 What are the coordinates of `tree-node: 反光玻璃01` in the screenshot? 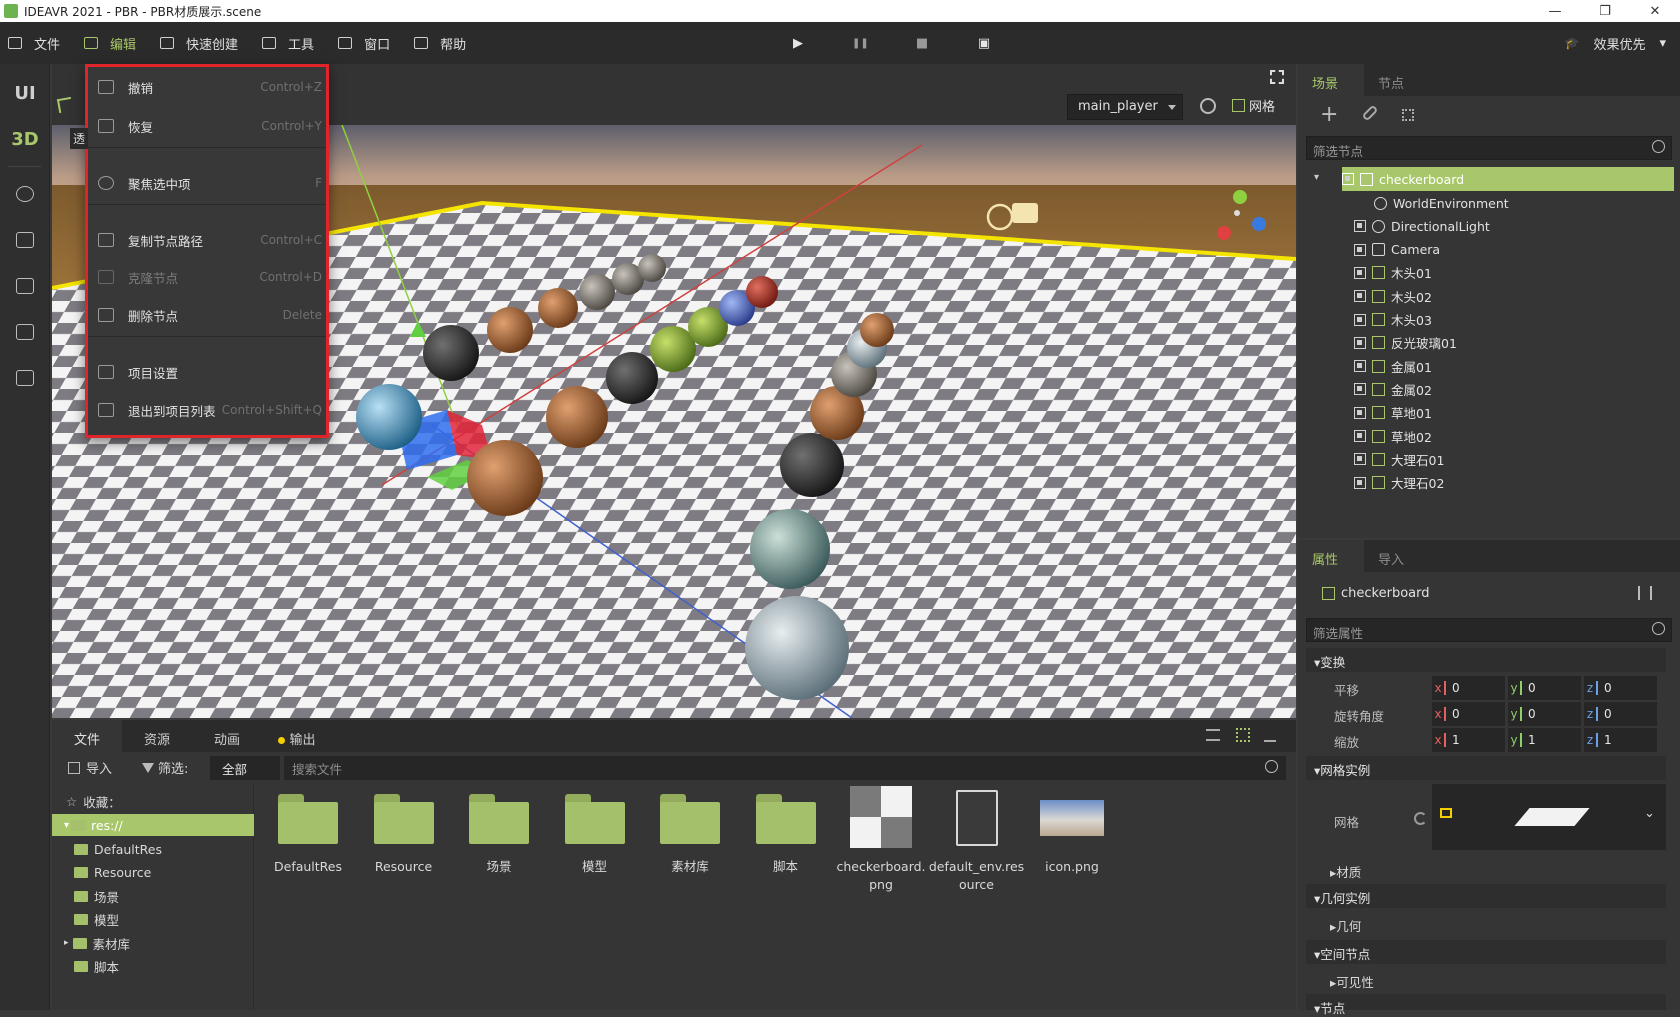 It's located at (1405, 343).